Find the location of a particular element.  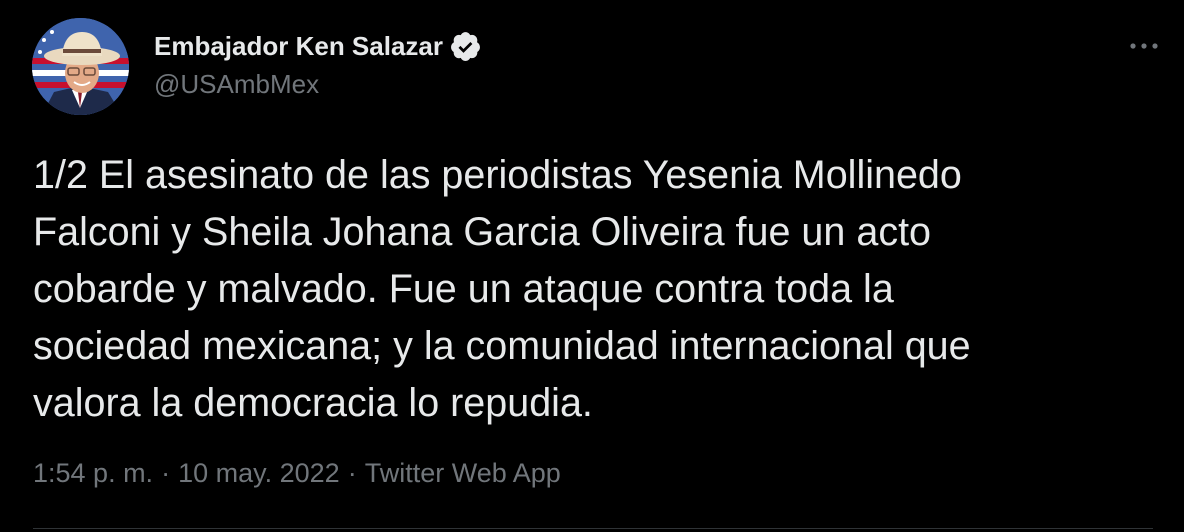

avatar-image is located at coordinates (80, 66).